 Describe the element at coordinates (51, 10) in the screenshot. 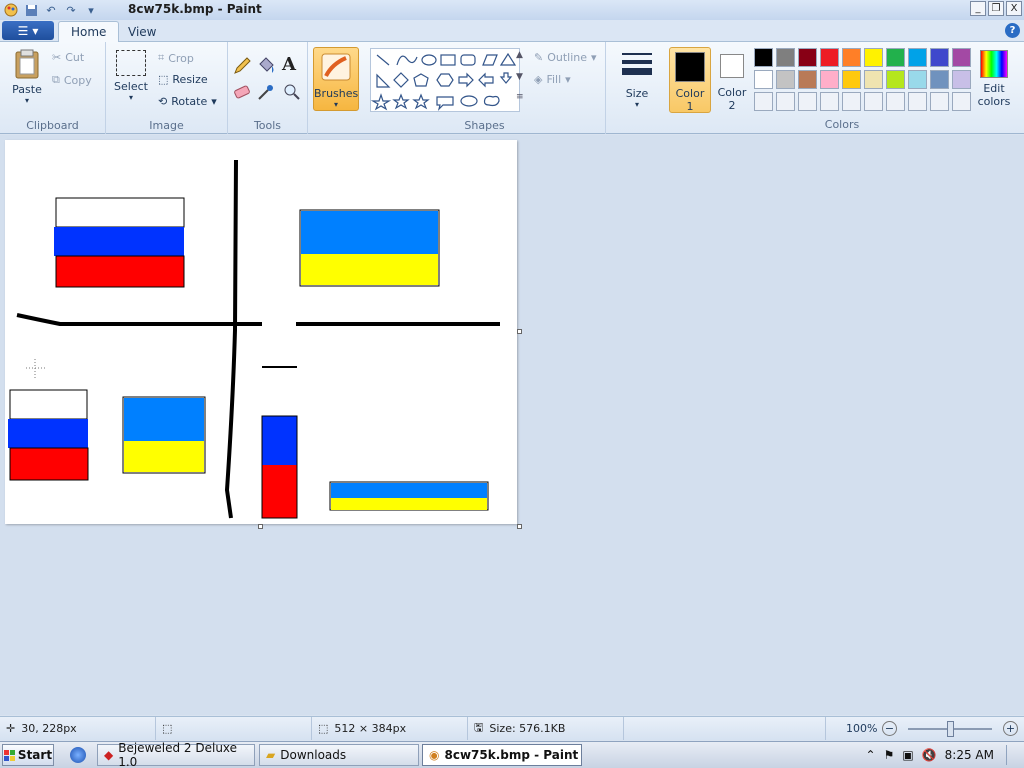

I see `undo-icon: ↶` at that location.